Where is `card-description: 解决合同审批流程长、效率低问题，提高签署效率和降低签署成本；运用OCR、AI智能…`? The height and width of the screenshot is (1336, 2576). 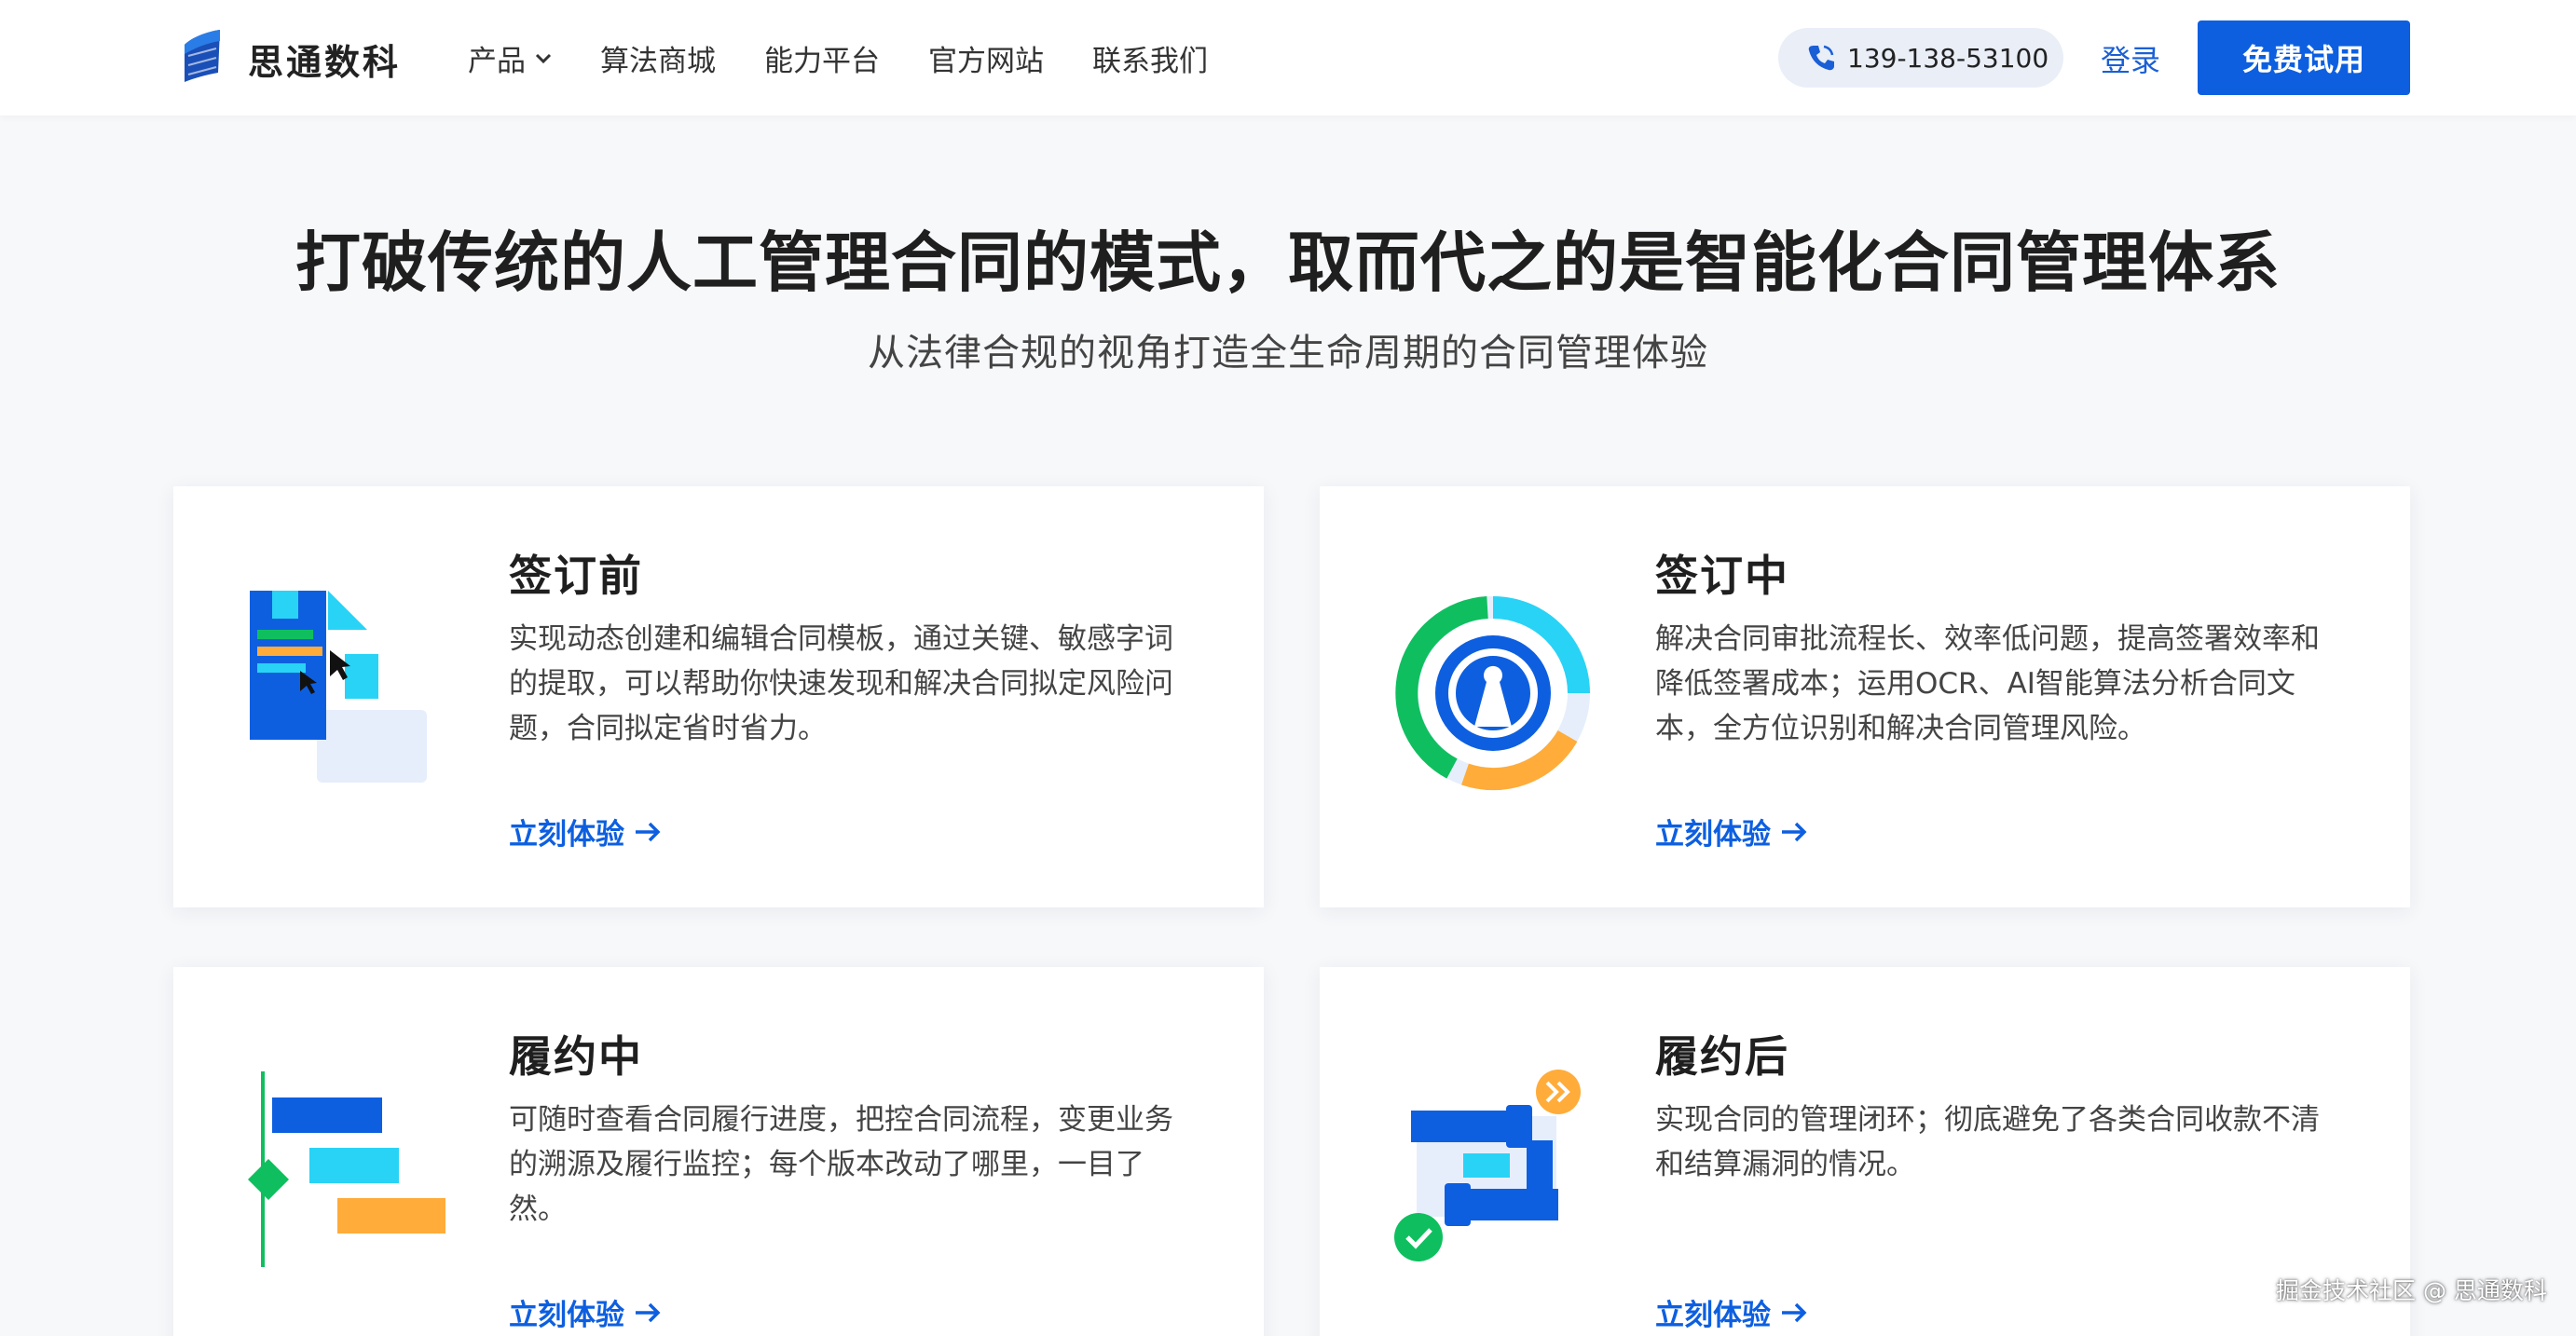
card-description: 解决合同审批流程长、效率低问题，提高签署效率和降低签署成本；运用OCR、AI智能… is located at coordinates (1987, 683).